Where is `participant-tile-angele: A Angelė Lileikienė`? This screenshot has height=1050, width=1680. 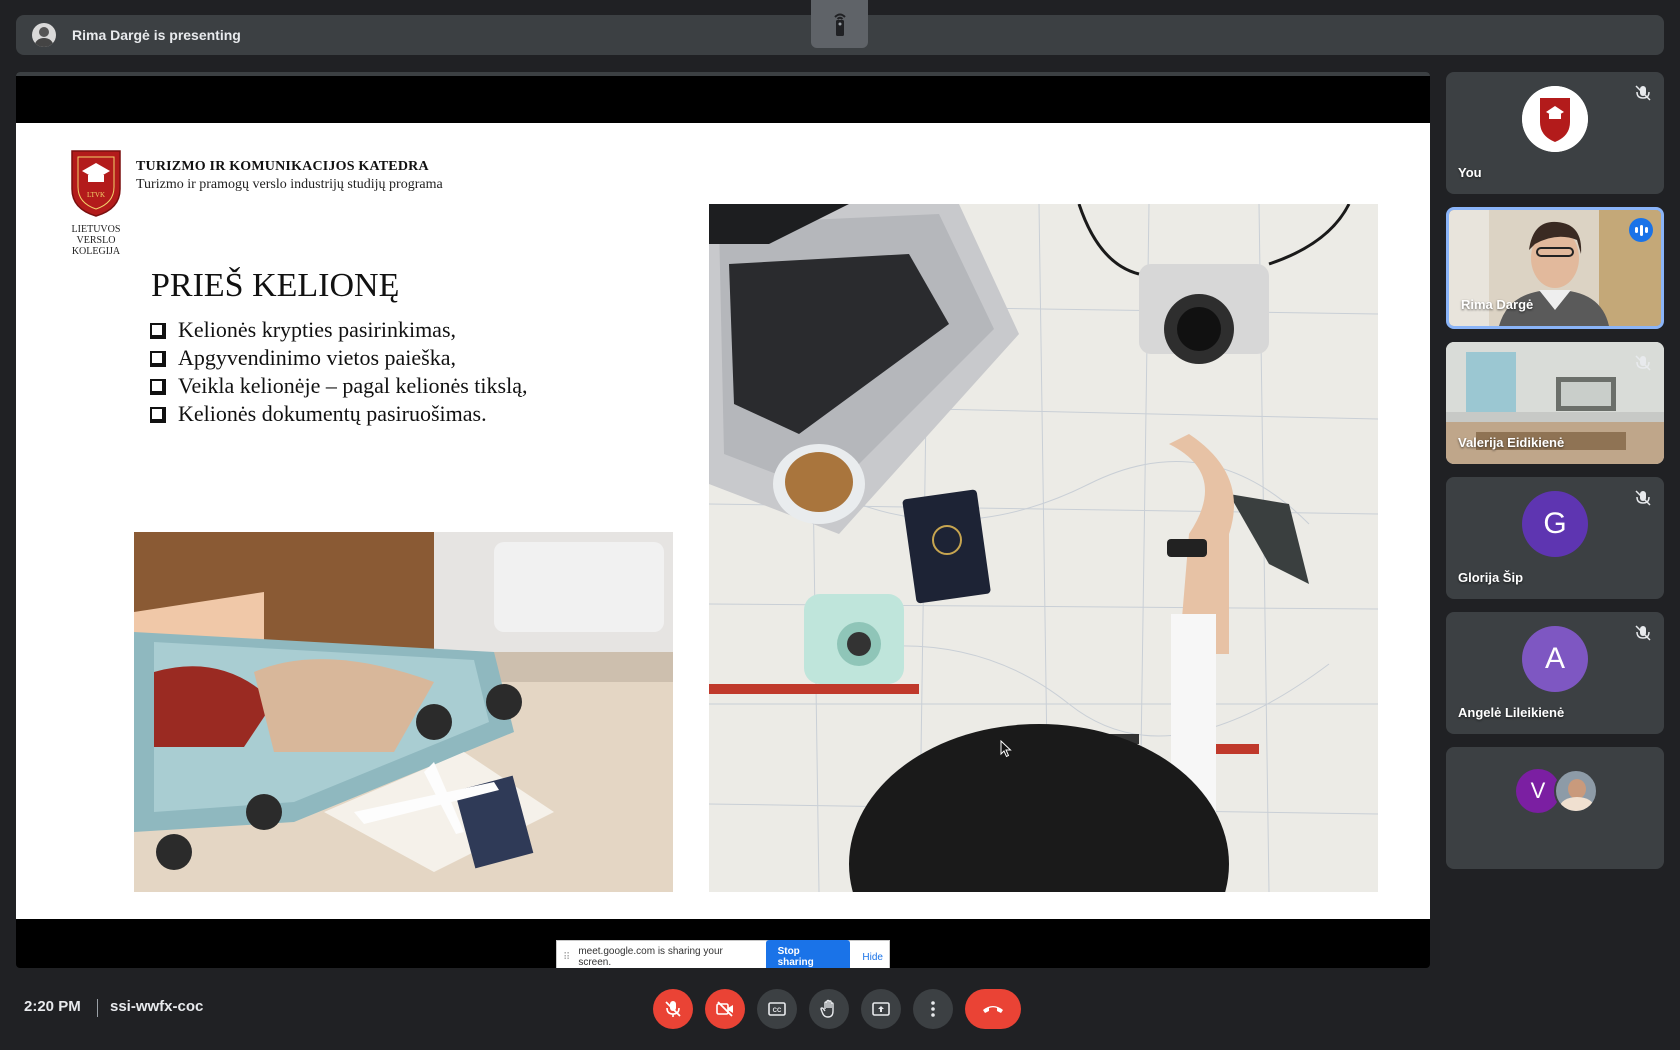 participant-tile-angele: A Angelė Lileikienė is located at coordinates (1555, 673).